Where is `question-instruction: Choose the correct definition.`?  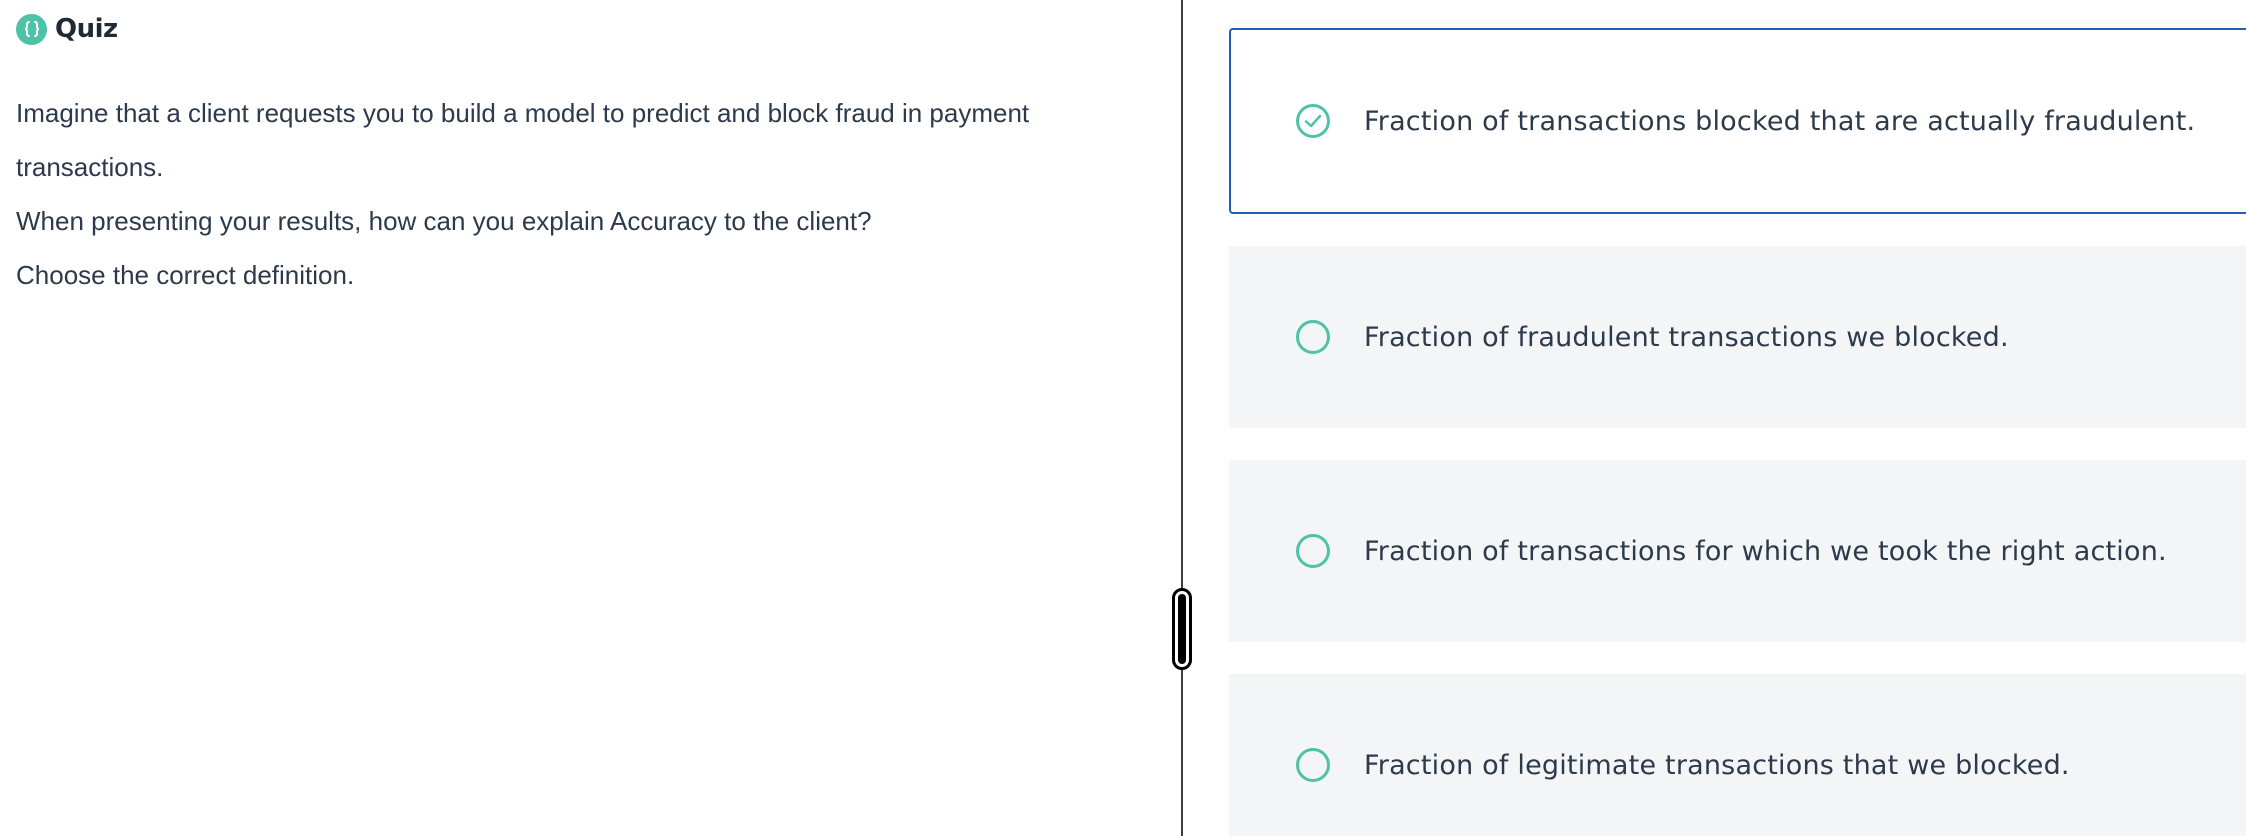 question-instruction: Choose the correct definition. is located at coordinates (185, 275).